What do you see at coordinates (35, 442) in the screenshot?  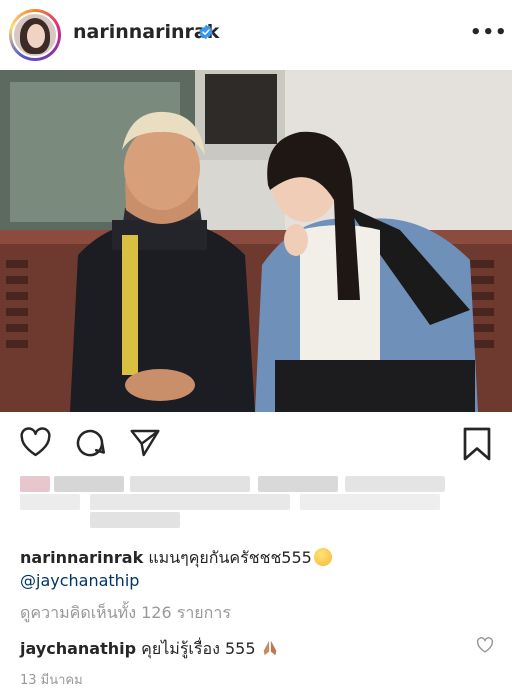 I see `heart-icon` at bounding box center [35, 442].